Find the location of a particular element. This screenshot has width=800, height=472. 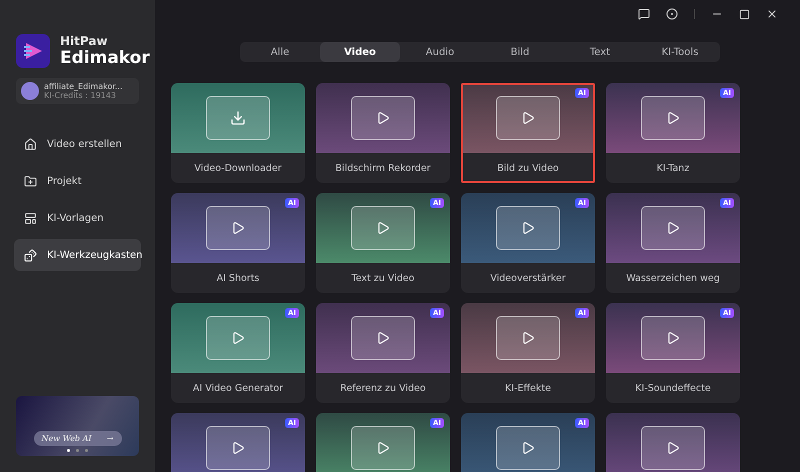

sidebar-item: Video erstellen is located at coordinates (77, 144).